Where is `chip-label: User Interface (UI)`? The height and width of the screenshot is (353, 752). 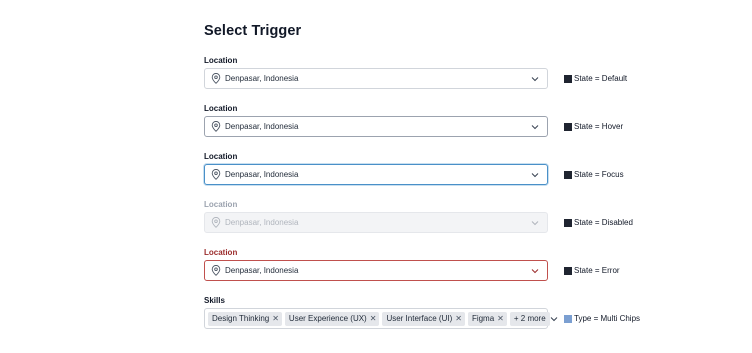 chip-label: User Interface (UI) is located at coordinates (419, 318).